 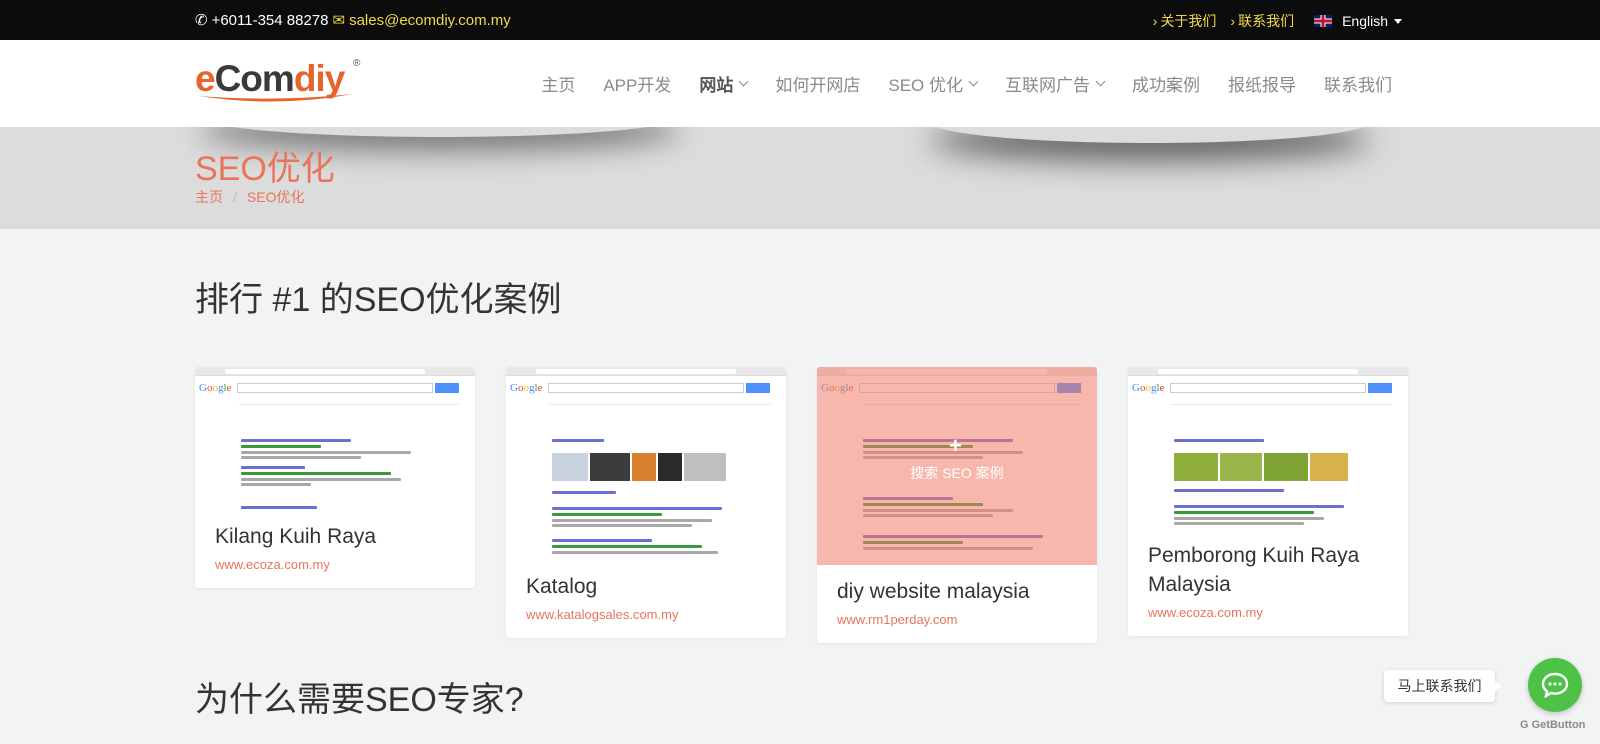 What do you see at coordinates (558, 83) in the screenshot?
I see `nav-home: 主页` at bounding box center [558, 83].